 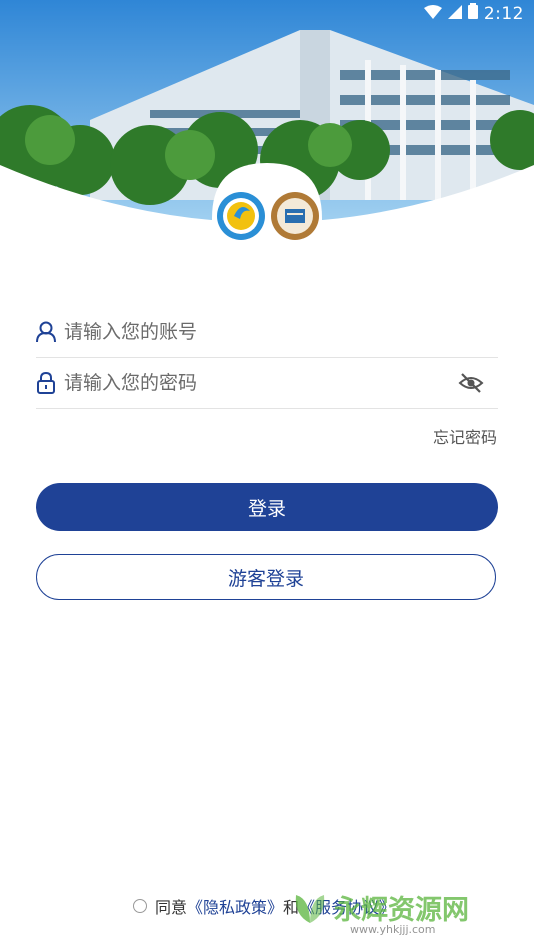 What do you see at coordinates (465, 436) in the screenshot?
I see `forgot-password-link: 忘记密码` at bounding box center [465, 436].